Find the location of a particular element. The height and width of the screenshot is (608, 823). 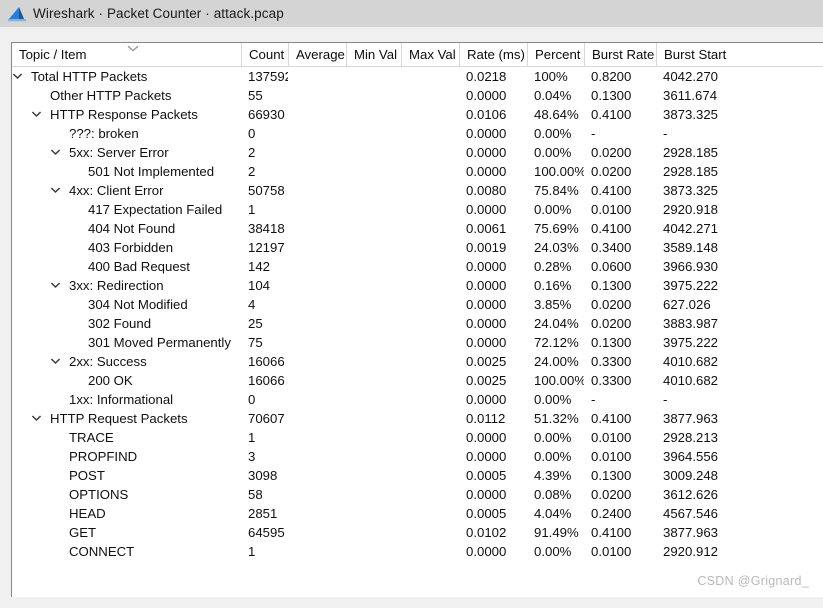

cell-burst_start: 3873.325 is located at coordinates (691, 190).